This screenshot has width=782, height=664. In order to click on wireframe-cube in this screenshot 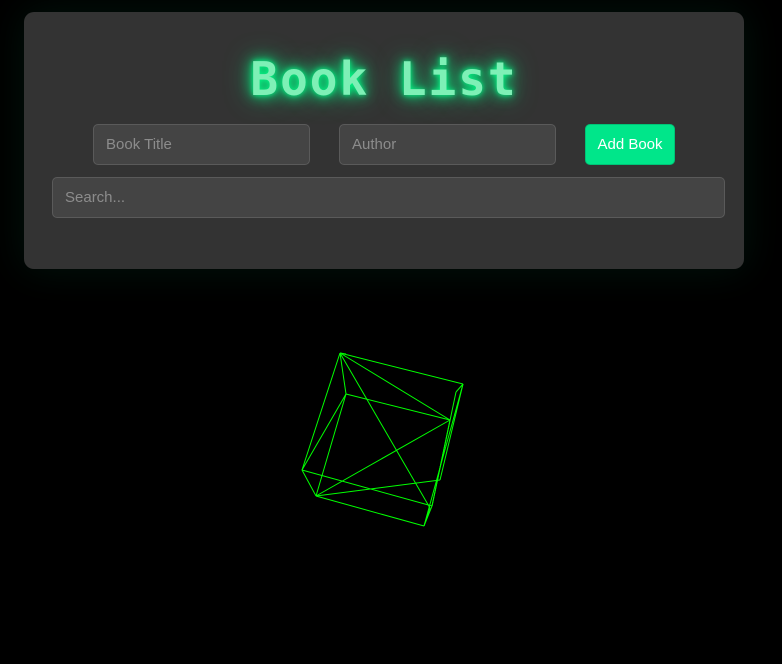, I will do `click(382, 439)`.